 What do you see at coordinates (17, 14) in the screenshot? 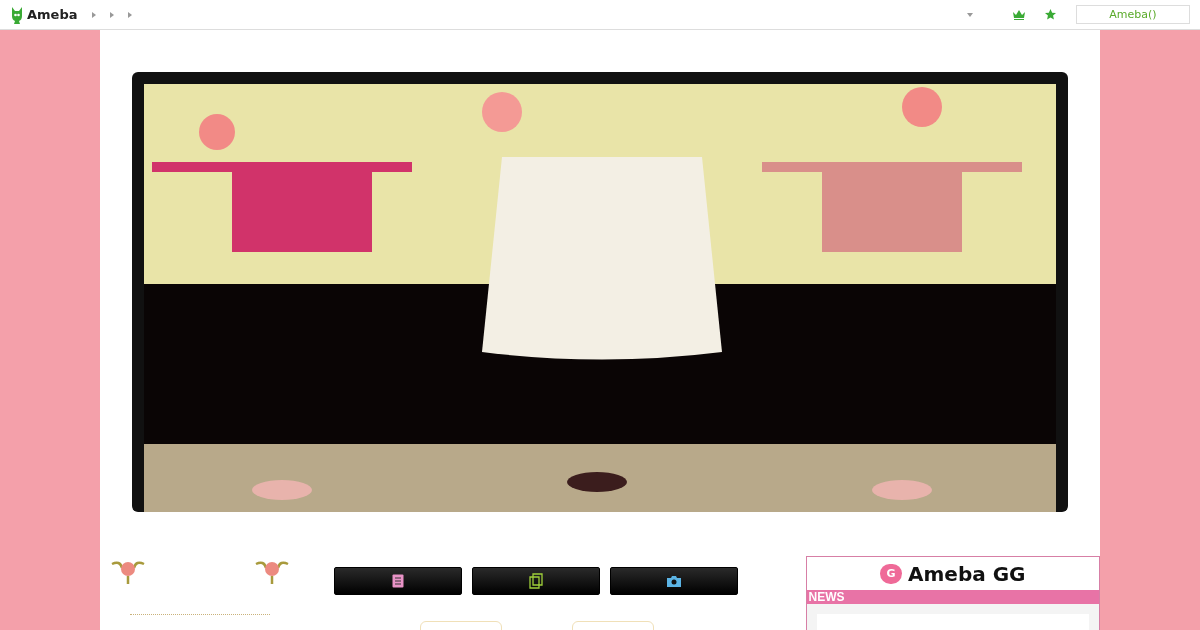
I see `mascot-icon` at bounding box center [17, 14].